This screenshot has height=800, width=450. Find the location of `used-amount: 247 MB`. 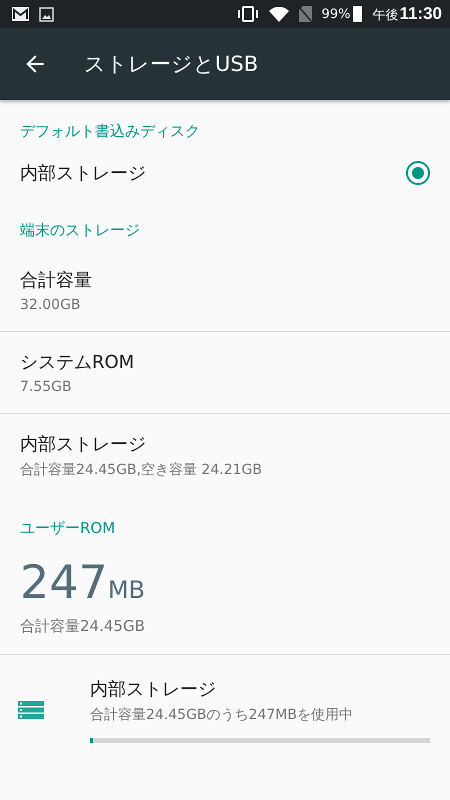

used-amount: 247 MB is located at coordinates (82, 582).